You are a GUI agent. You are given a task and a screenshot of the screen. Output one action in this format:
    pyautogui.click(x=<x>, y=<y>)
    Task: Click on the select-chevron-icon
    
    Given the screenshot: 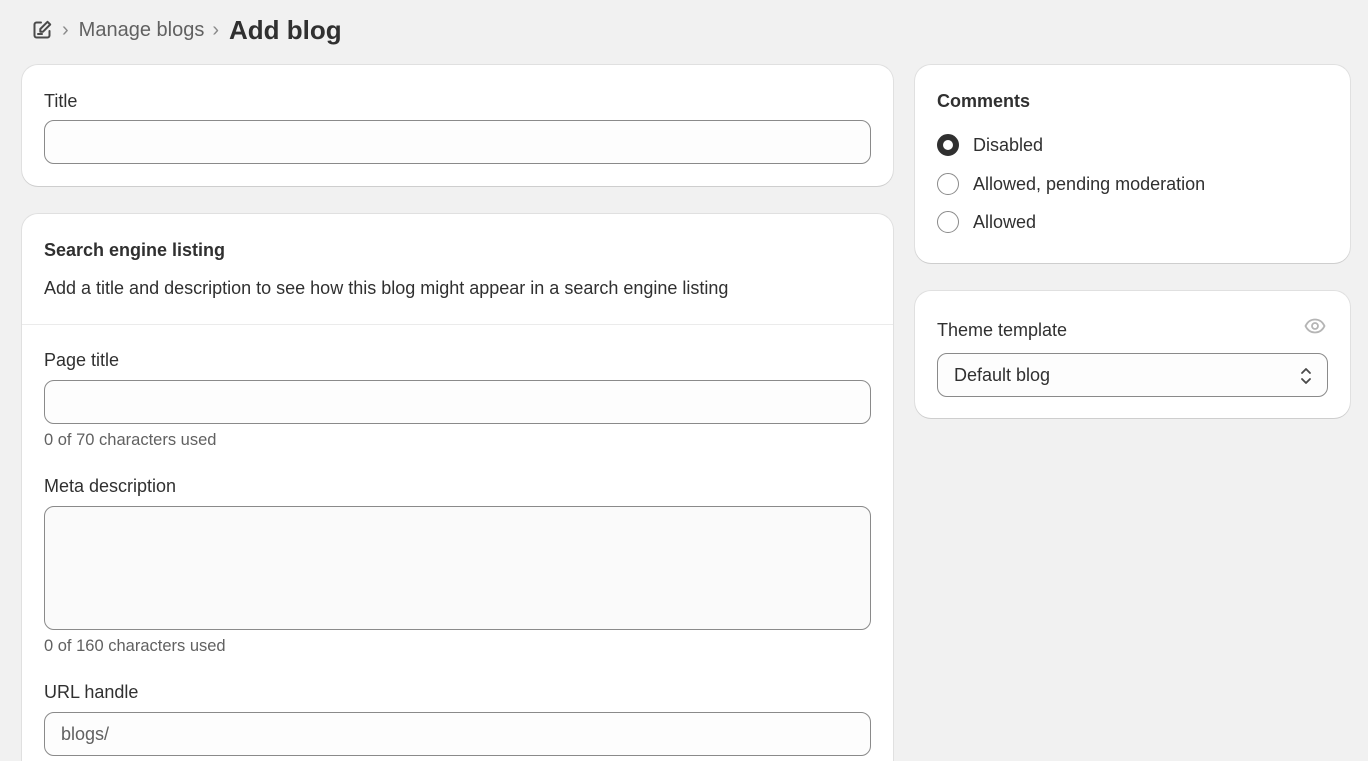 What is the action you would take?
    pyautogui.click(x=1306, y=376)
    